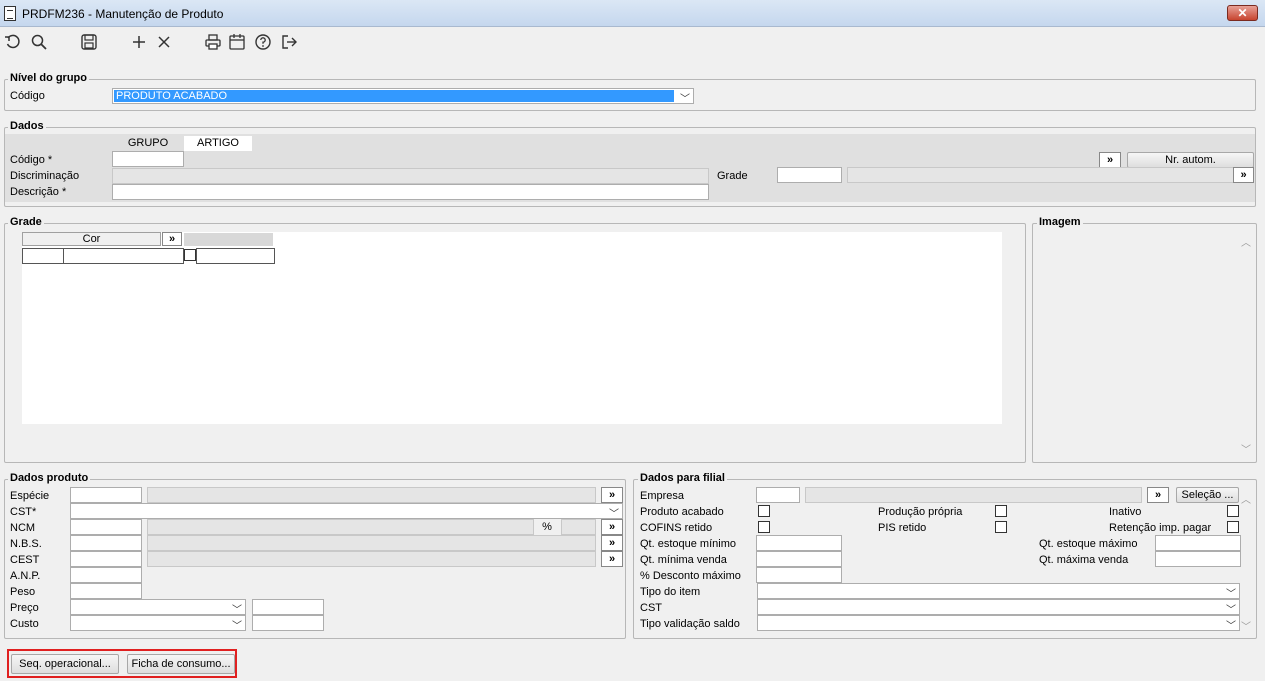 The width and height of the screenshot is (1265, 681). Describe the element at coordinates (23, 512) in the screenshot. I see `cst-label: CST*` at that location.